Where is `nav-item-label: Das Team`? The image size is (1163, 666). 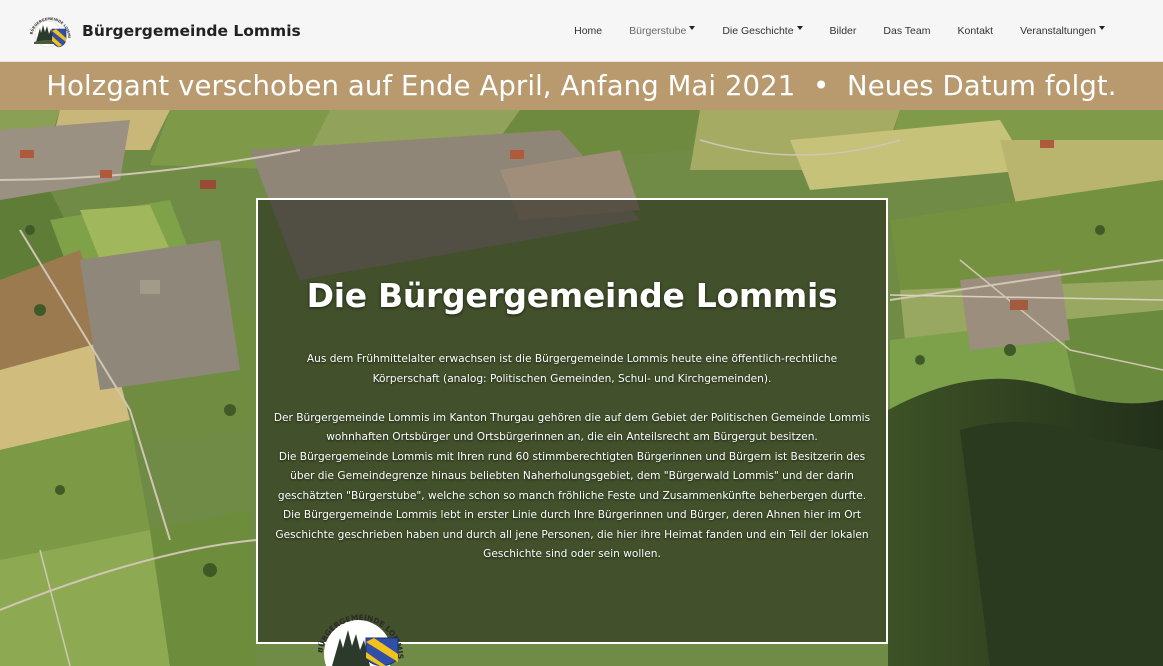
nav-item-label: Das Team is located at coordinates (907, 31).